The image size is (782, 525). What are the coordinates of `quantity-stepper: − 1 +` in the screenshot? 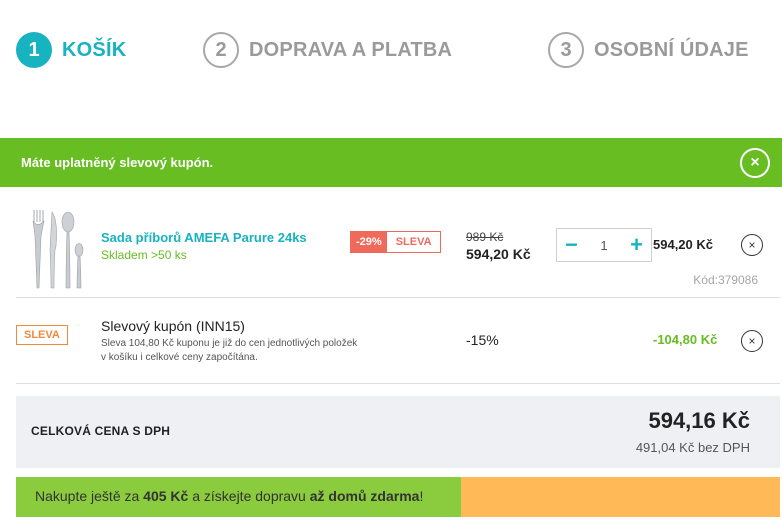 It's located at (604, 245).